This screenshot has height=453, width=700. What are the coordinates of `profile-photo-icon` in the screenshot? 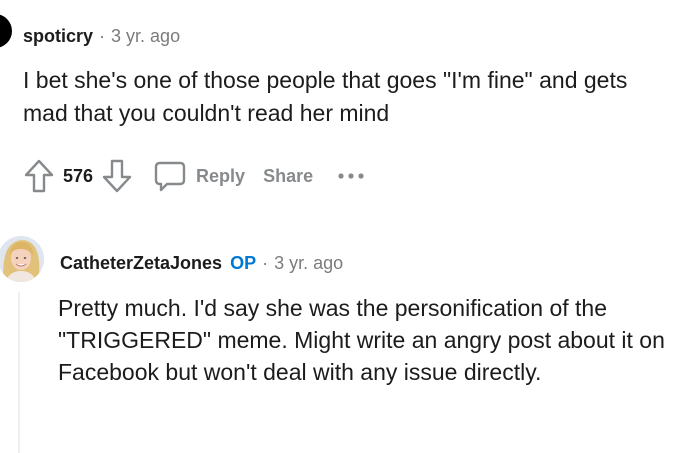 It's located at (22, 259).